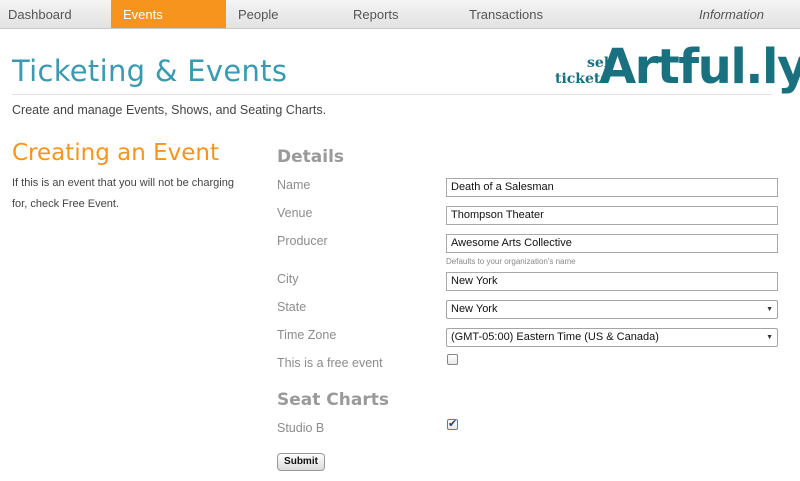  I want to click on section-heading: Creating an Event, so click(116, 153).